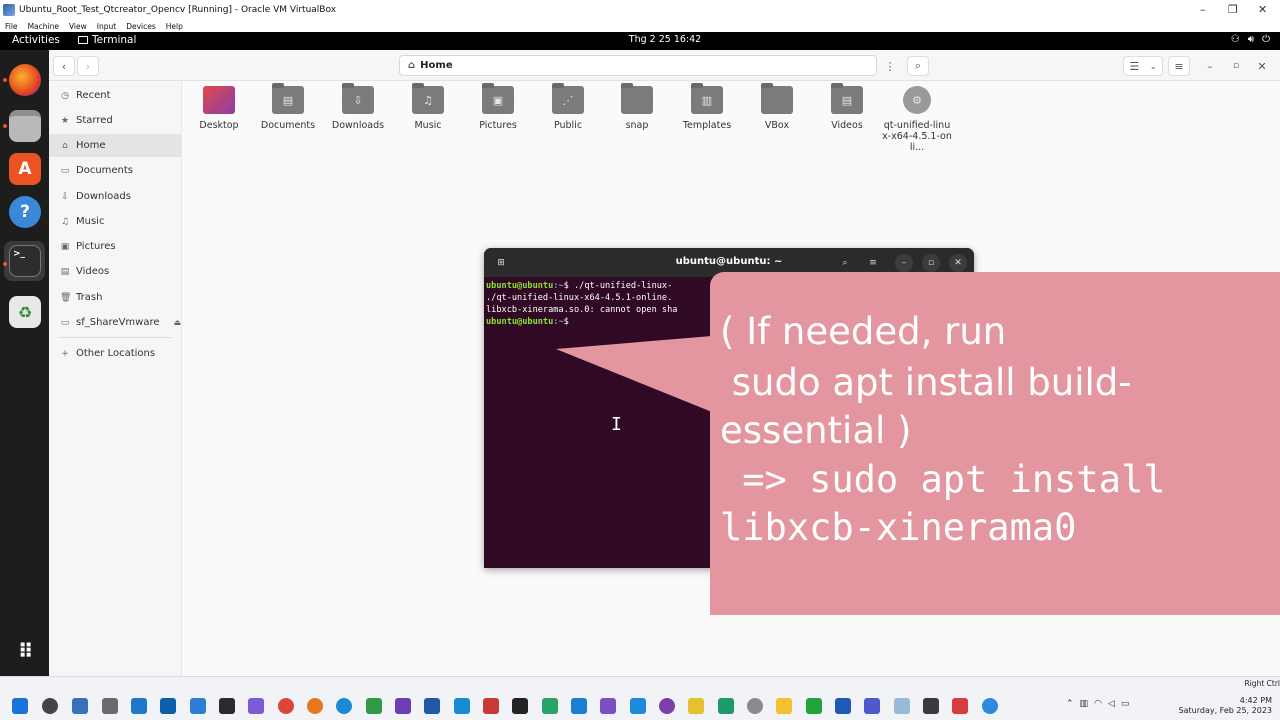  Describe the element at coordinates (78, 26) in the screenshot. I see `menu-view: View` at that location.